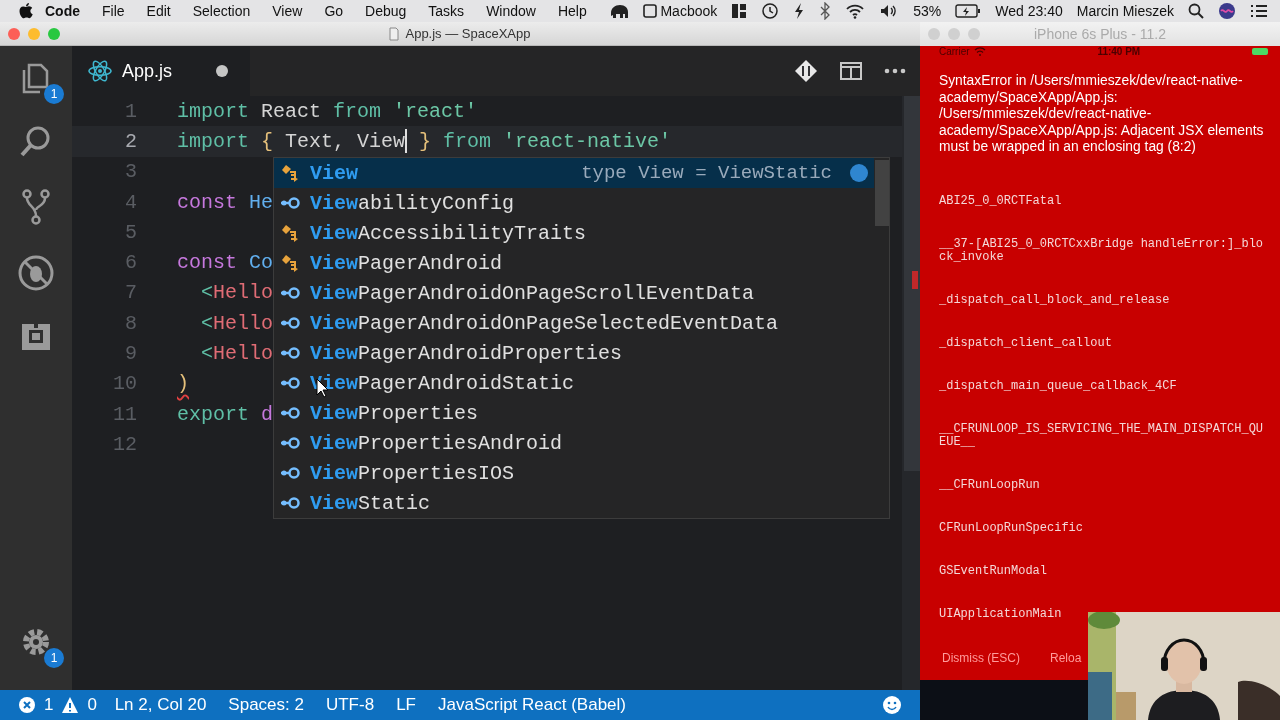  Describe the element at coordinates (1196, 11) in the screenshot. I see `search-icon` at that location.